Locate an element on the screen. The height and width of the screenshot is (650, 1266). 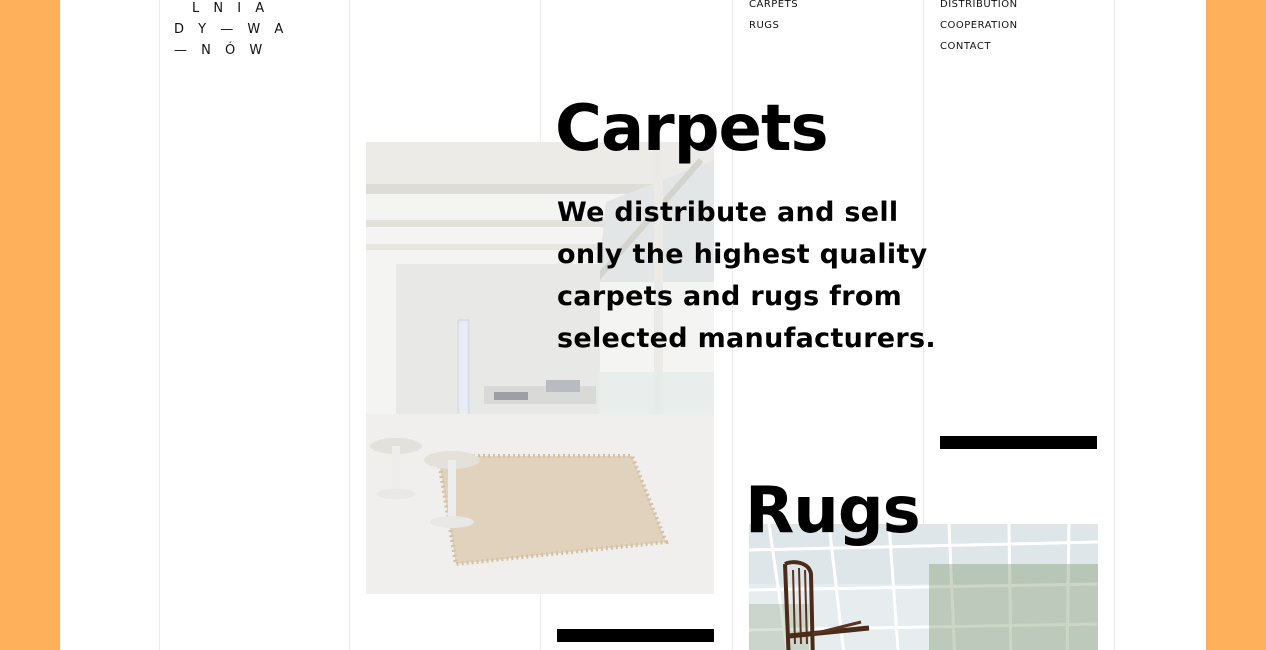
nav-link-carpets: CARPETS is located at coordinates (773, 7).